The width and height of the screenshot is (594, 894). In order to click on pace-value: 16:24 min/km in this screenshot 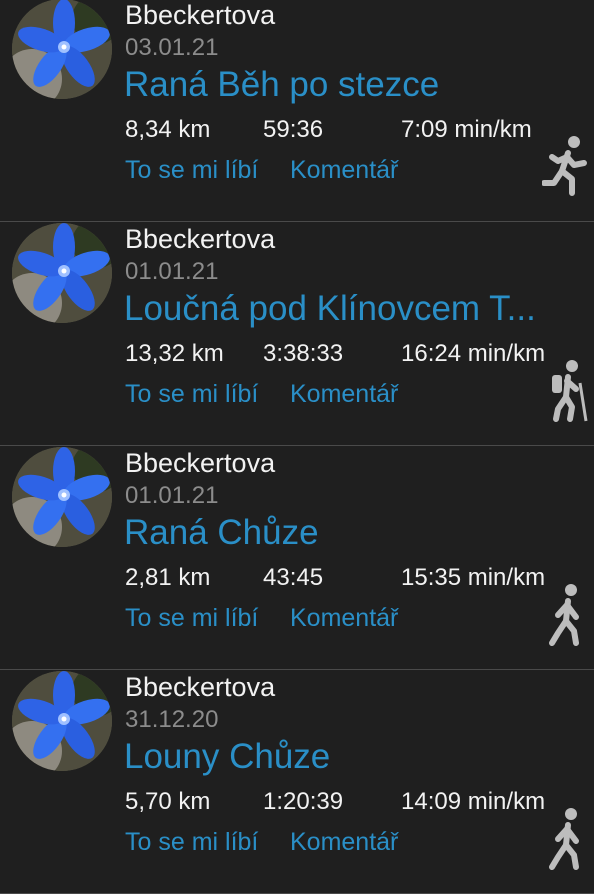, I will do `click(473, 353)`.